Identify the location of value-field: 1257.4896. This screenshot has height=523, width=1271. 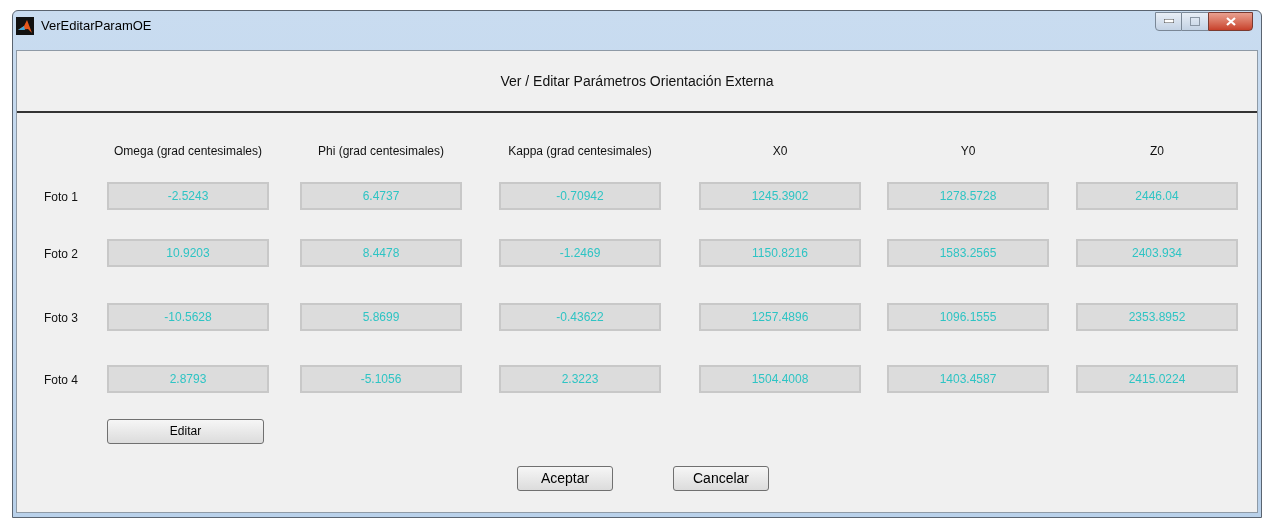
(780, 317).